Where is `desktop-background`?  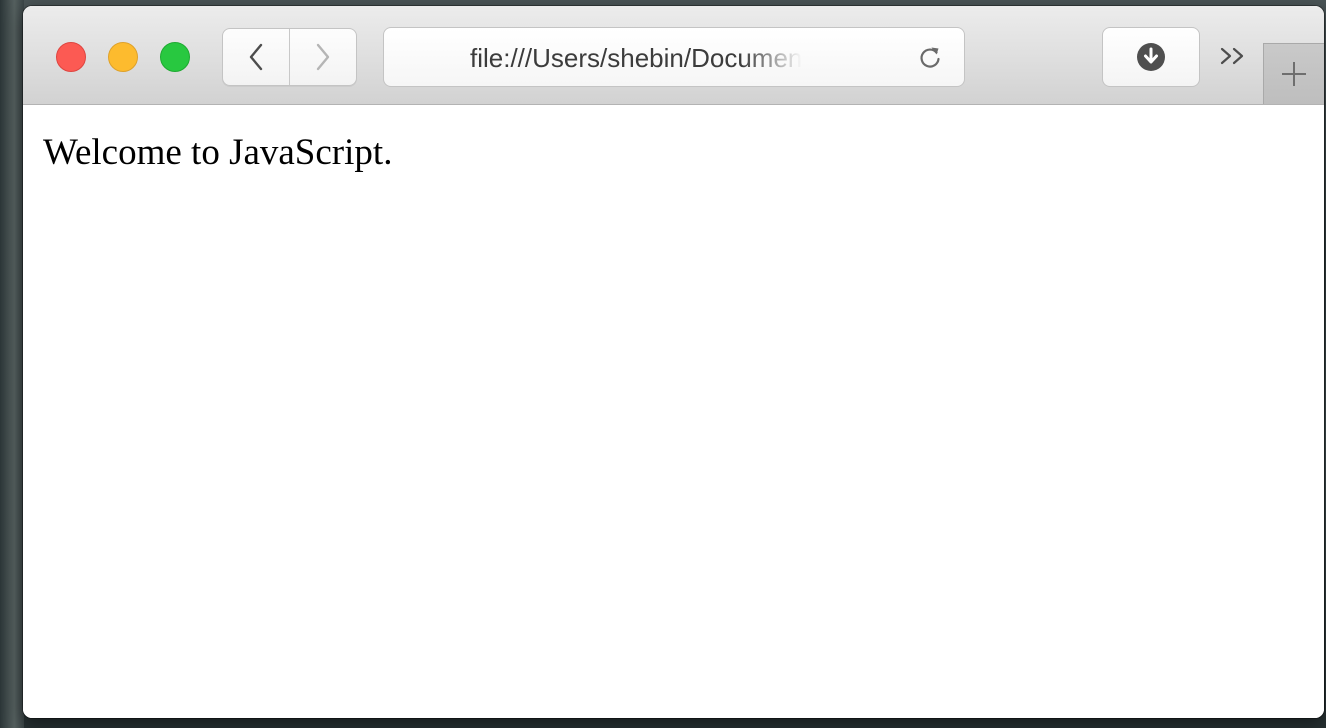
desktop-background is located at coordinates (12, 364).